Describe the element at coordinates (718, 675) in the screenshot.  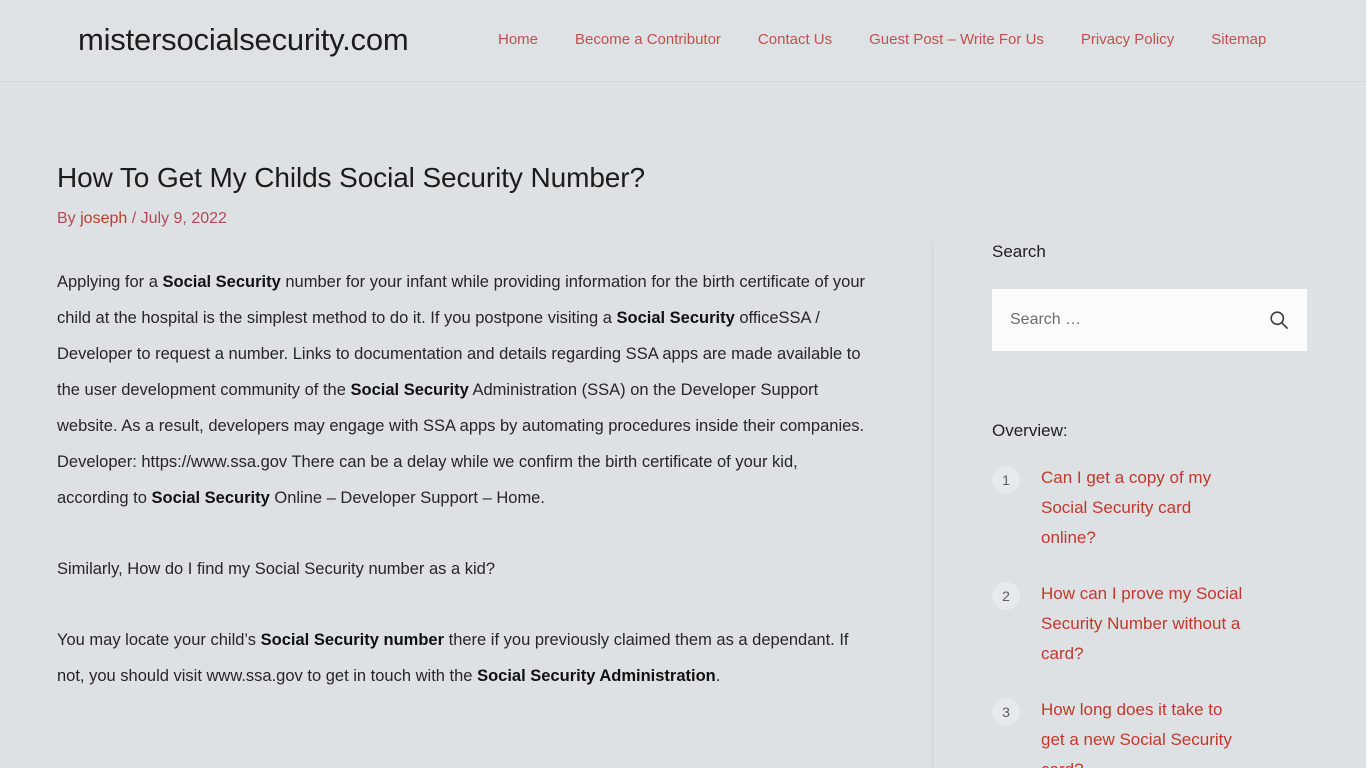
I see `body-text: .` at that location.